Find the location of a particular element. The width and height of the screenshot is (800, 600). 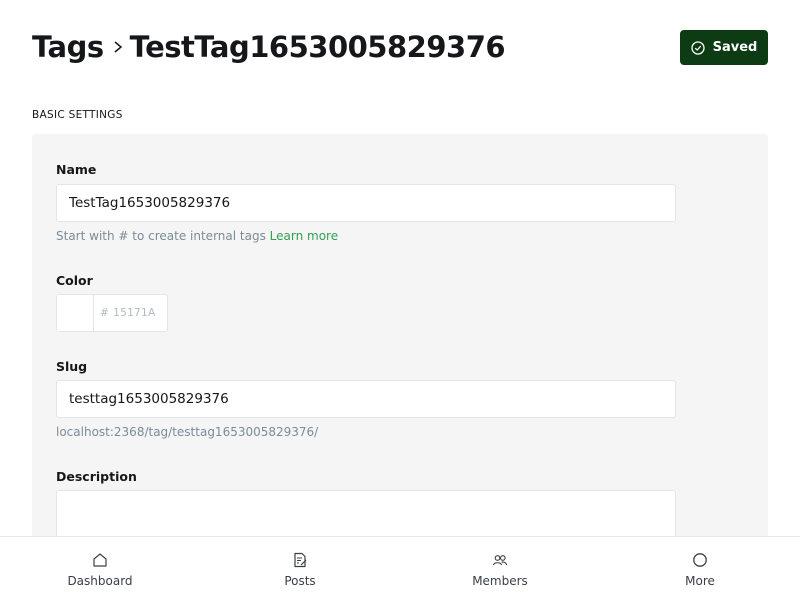

slug-input is located at coordinates (366, 399).